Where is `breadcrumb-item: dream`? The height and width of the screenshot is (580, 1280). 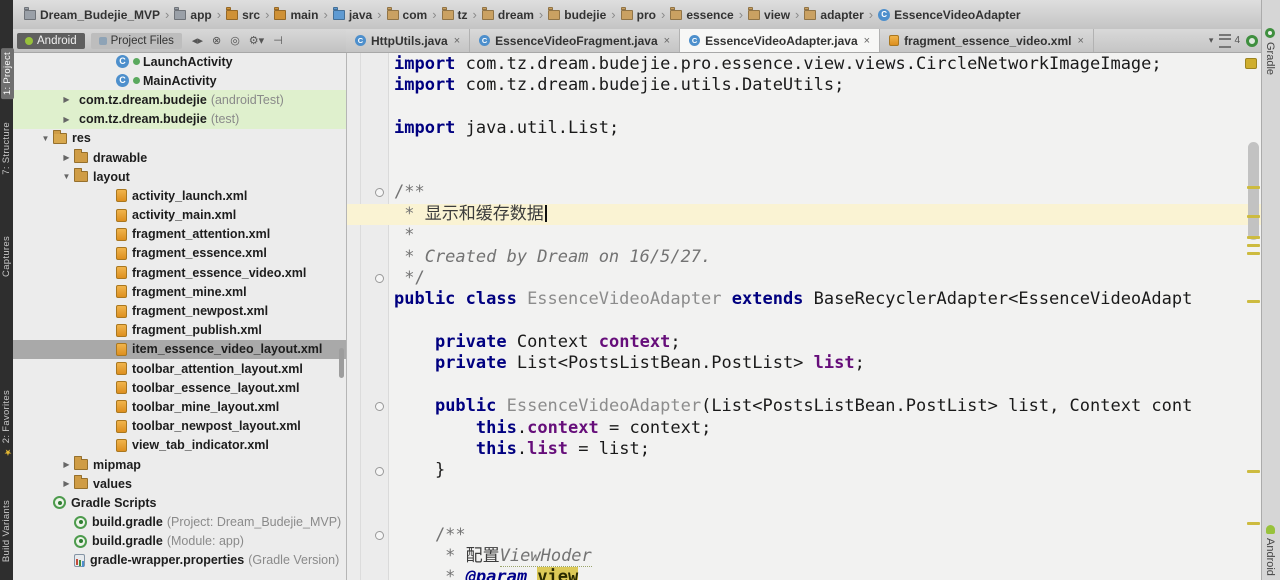
breadcrumb-item: dream is located at coordinates (508, 15).